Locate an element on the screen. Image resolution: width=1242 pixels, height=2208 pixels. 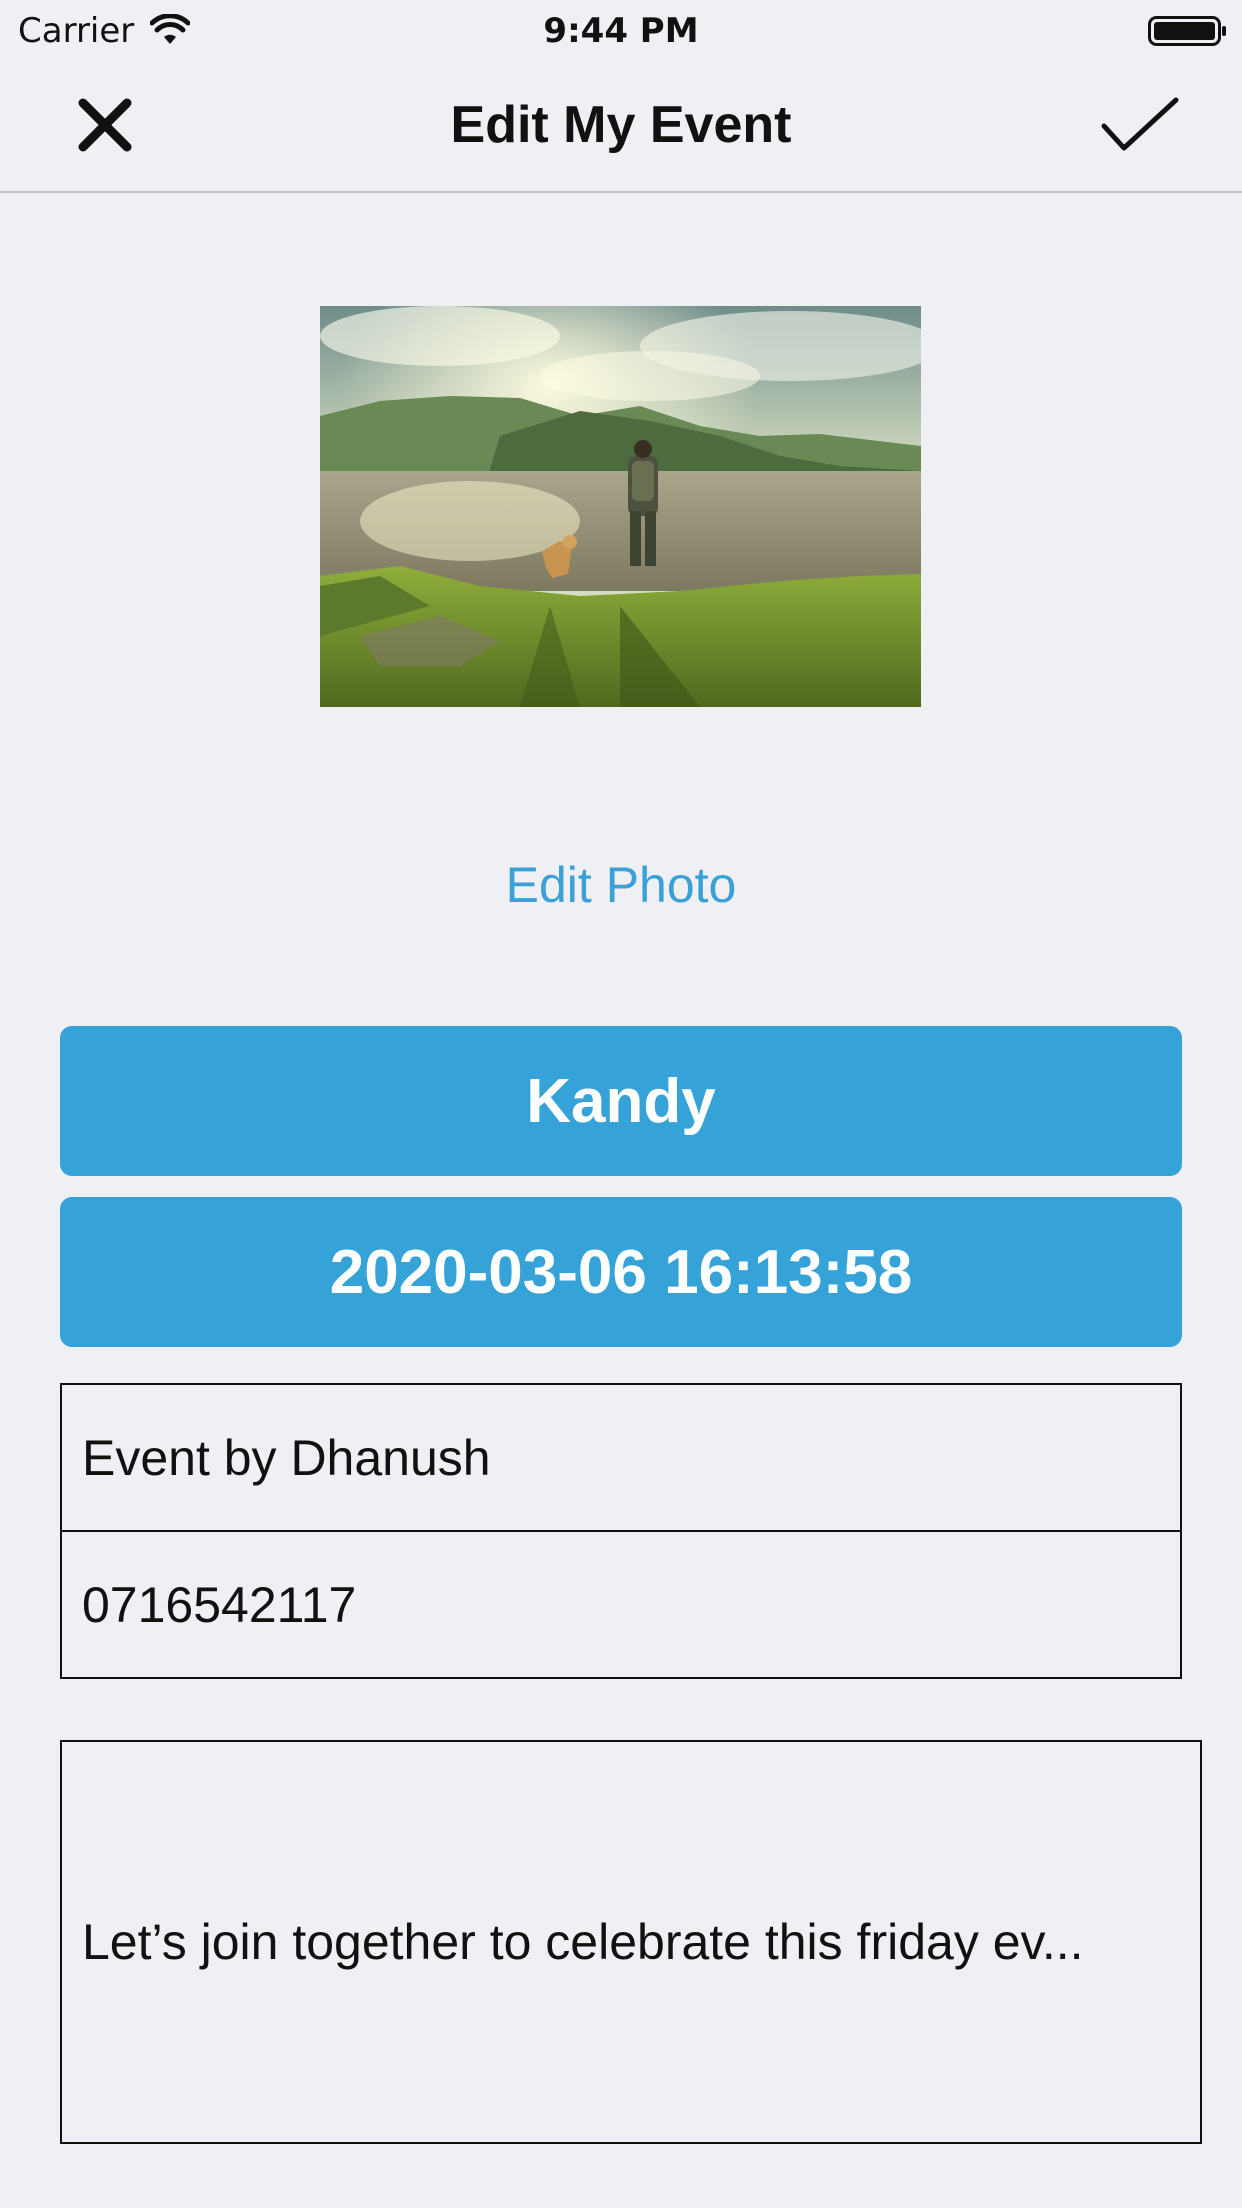
event-details-fields: Event by Dhanush 0716542117 is located at coordinates (621, 1531).